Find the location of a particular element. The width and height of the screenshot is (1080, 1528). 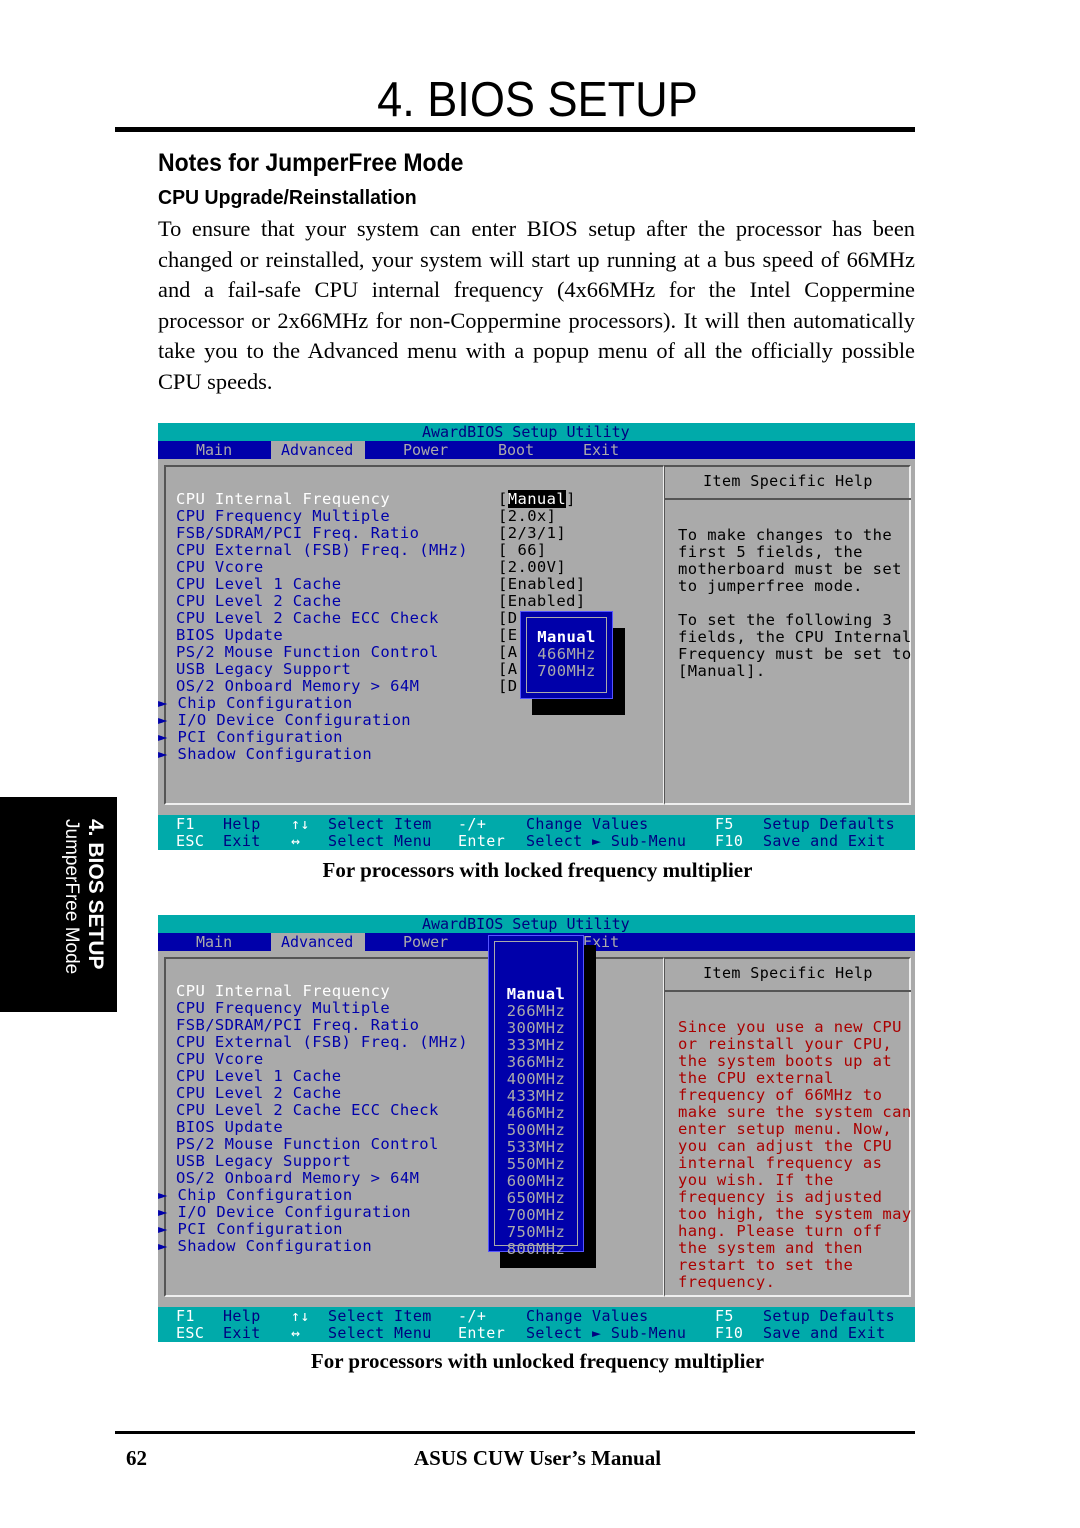

bios-setting-value: [ 66] is located at coordinates (542, 550).